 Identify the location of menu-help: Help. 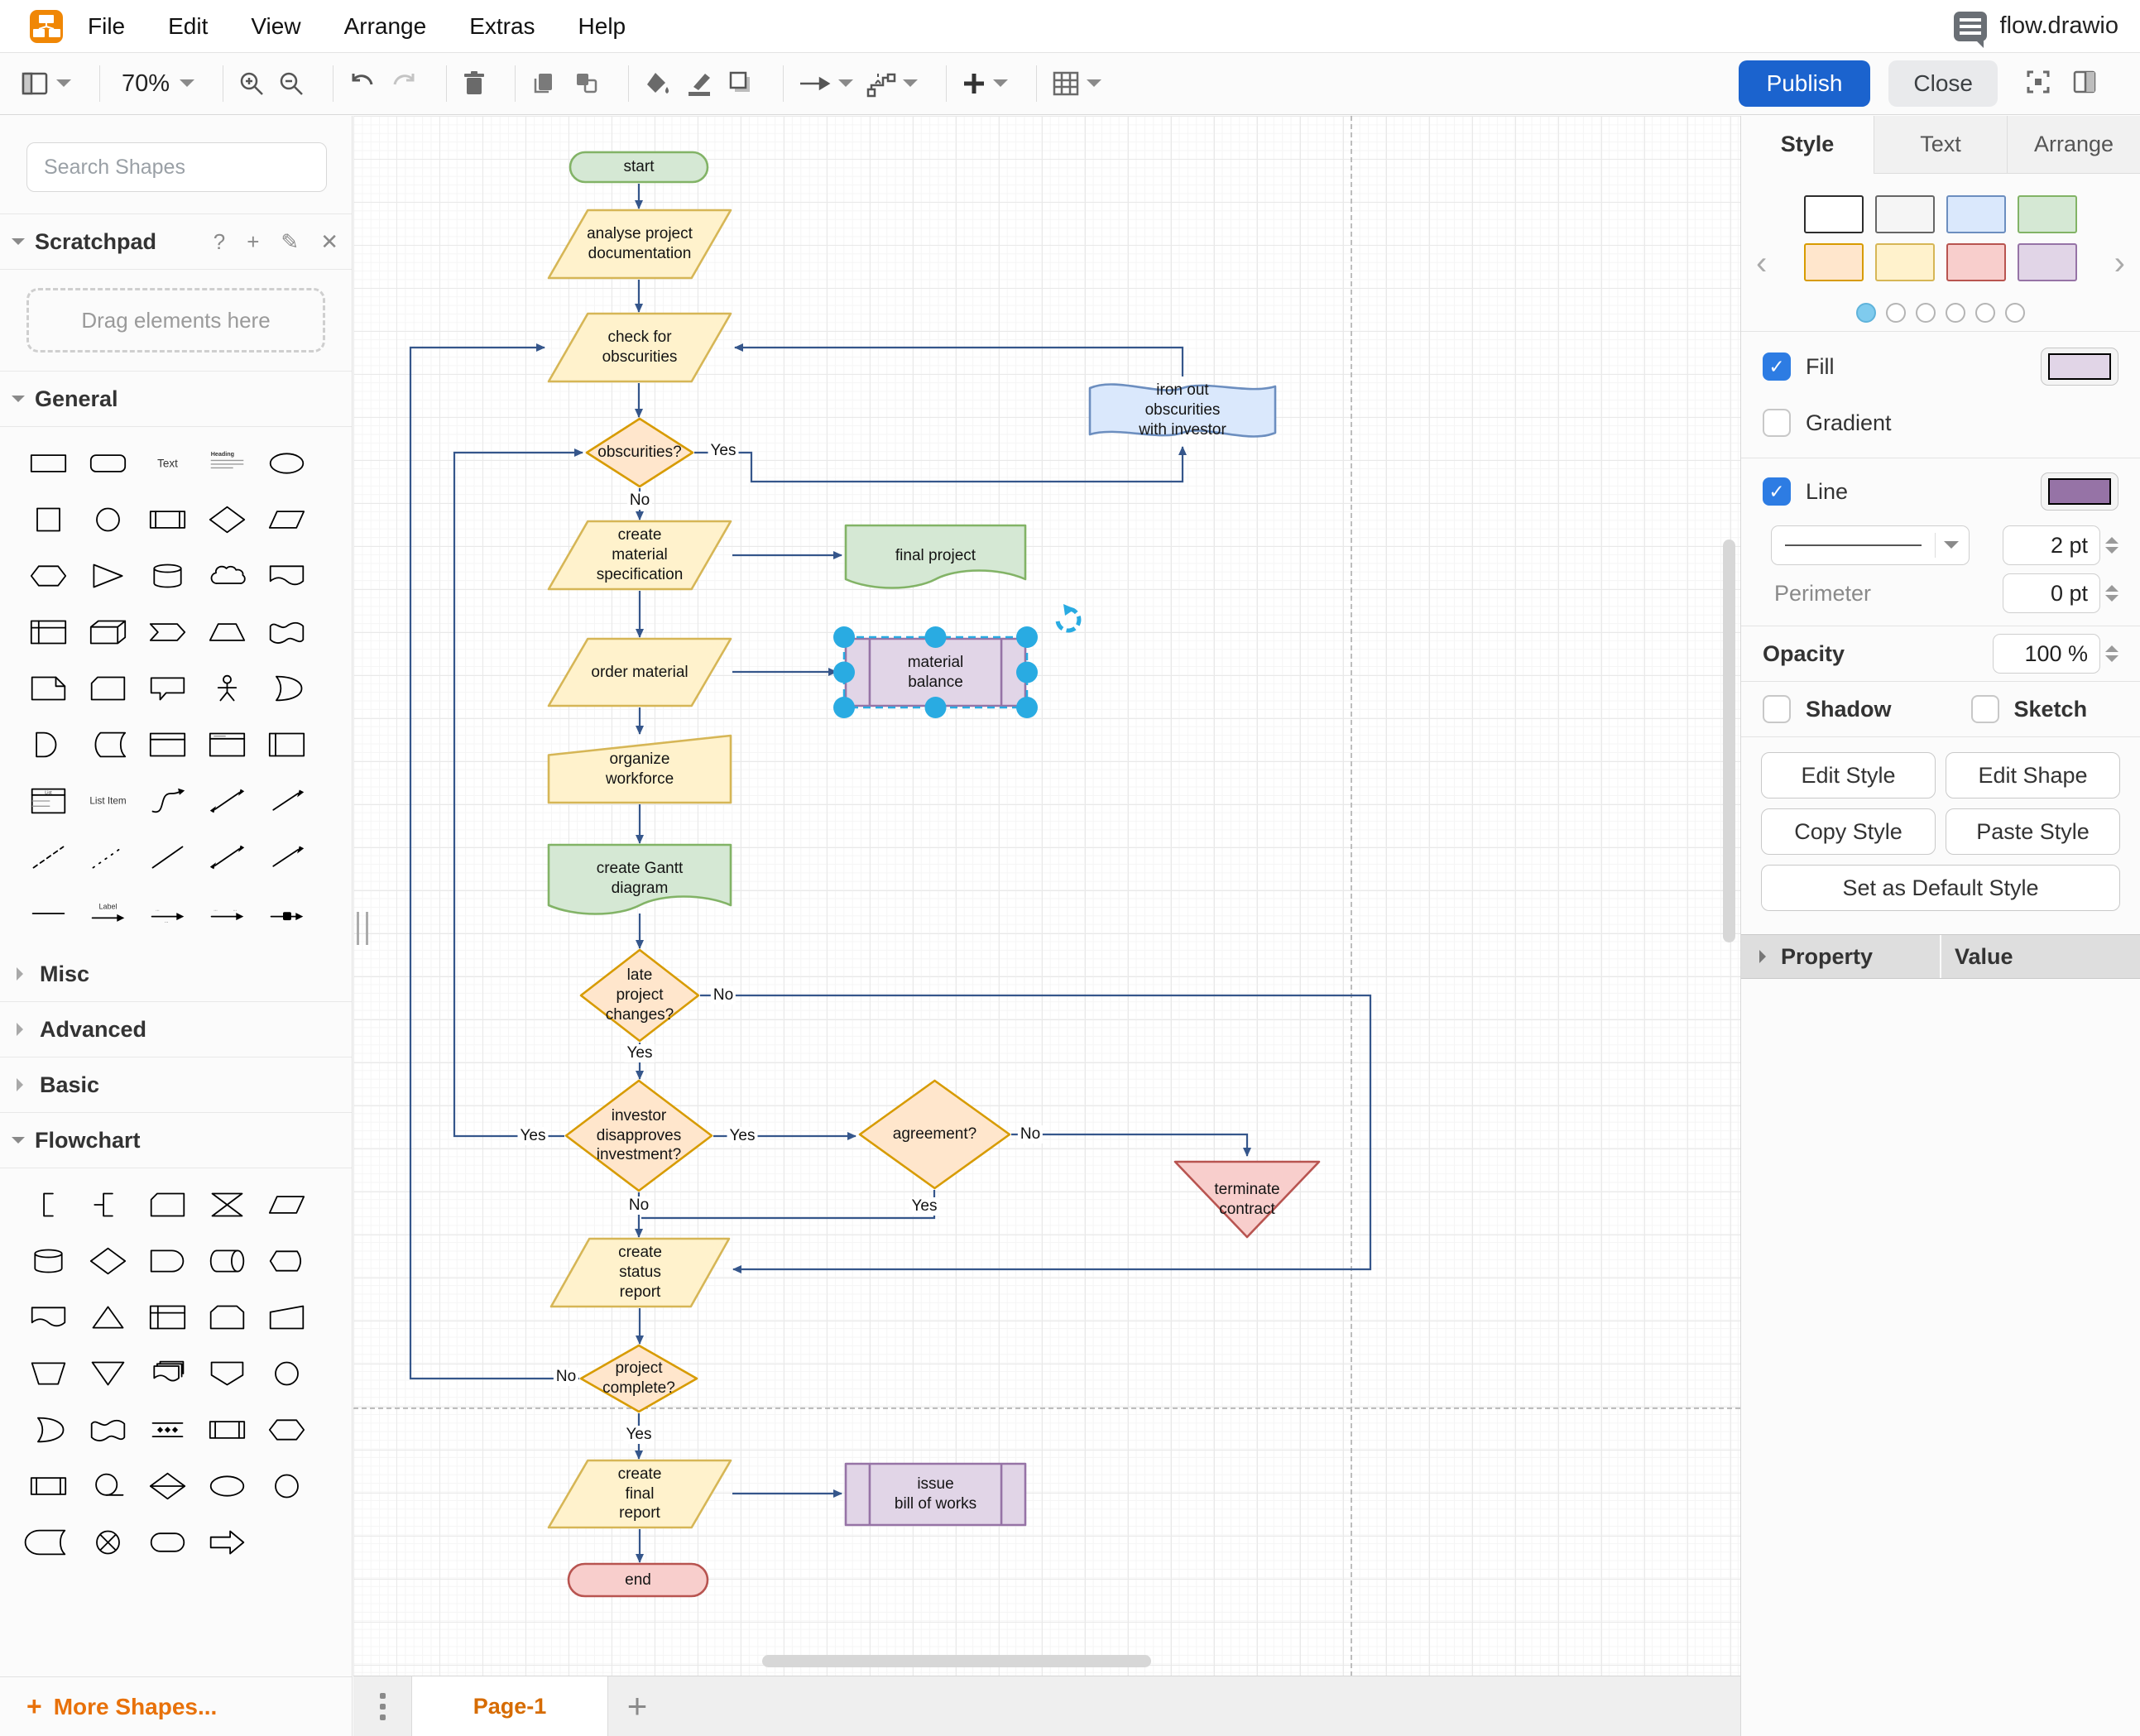
(602, 26).